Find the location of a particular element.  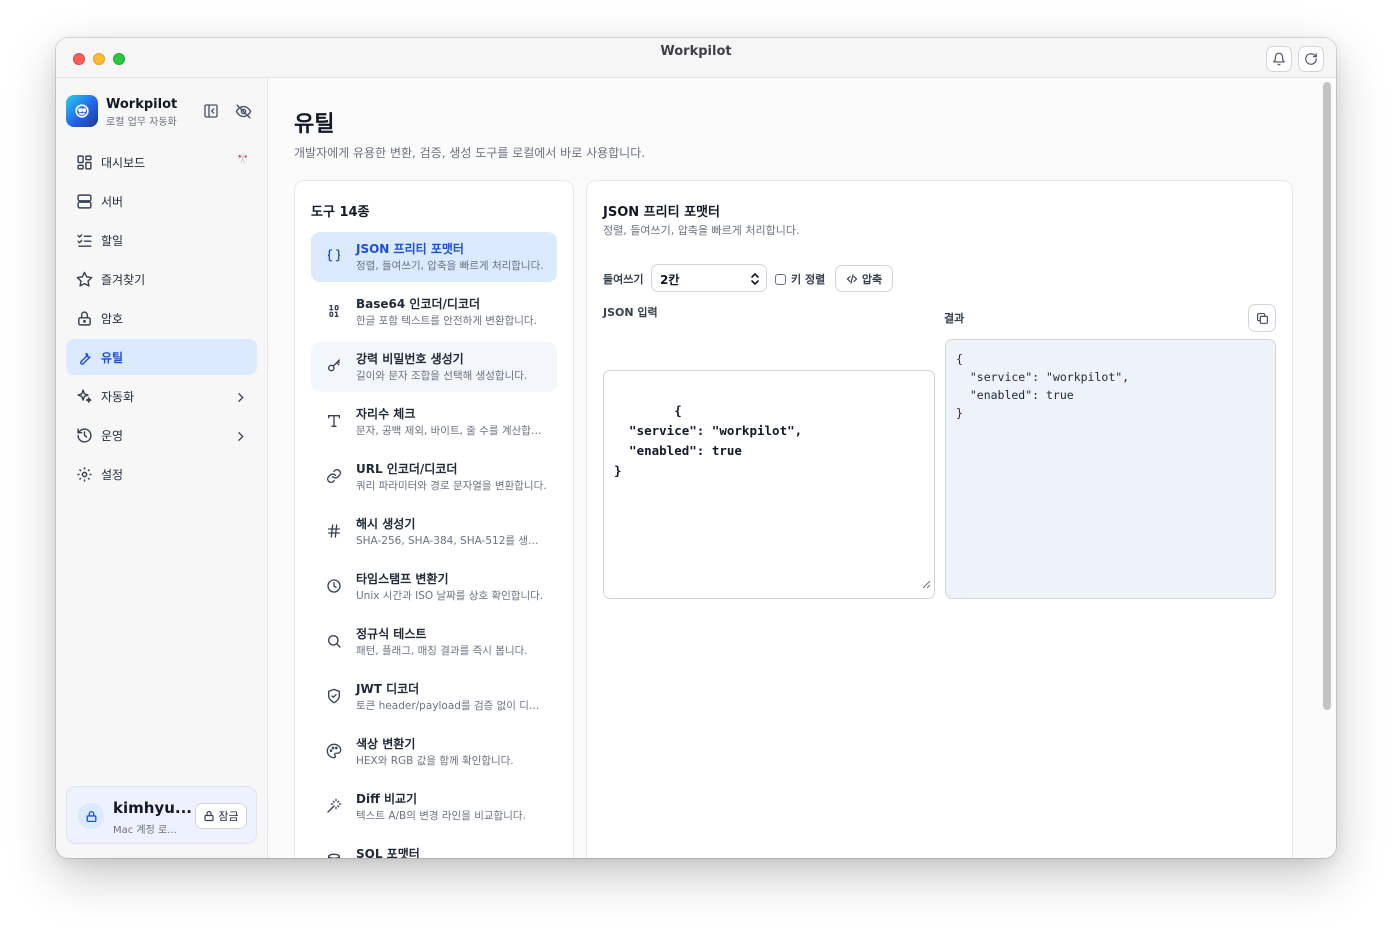

sort-keys-option: 키 정렬 is located at coordinates (800, 279).